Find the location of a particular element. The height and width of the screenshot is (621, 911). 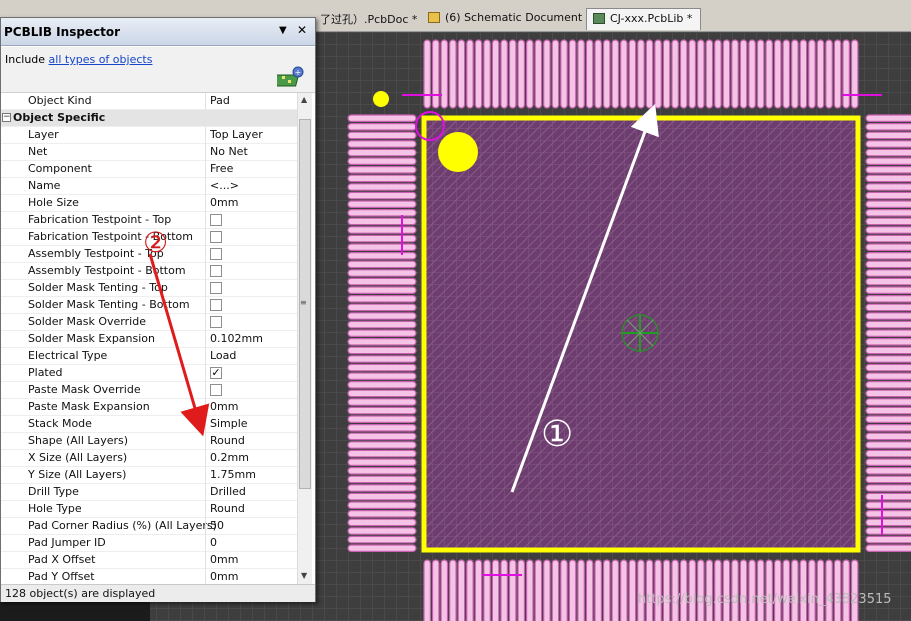

property-row: Pad Jumper ID 0 is located at coordinates (149, 543).